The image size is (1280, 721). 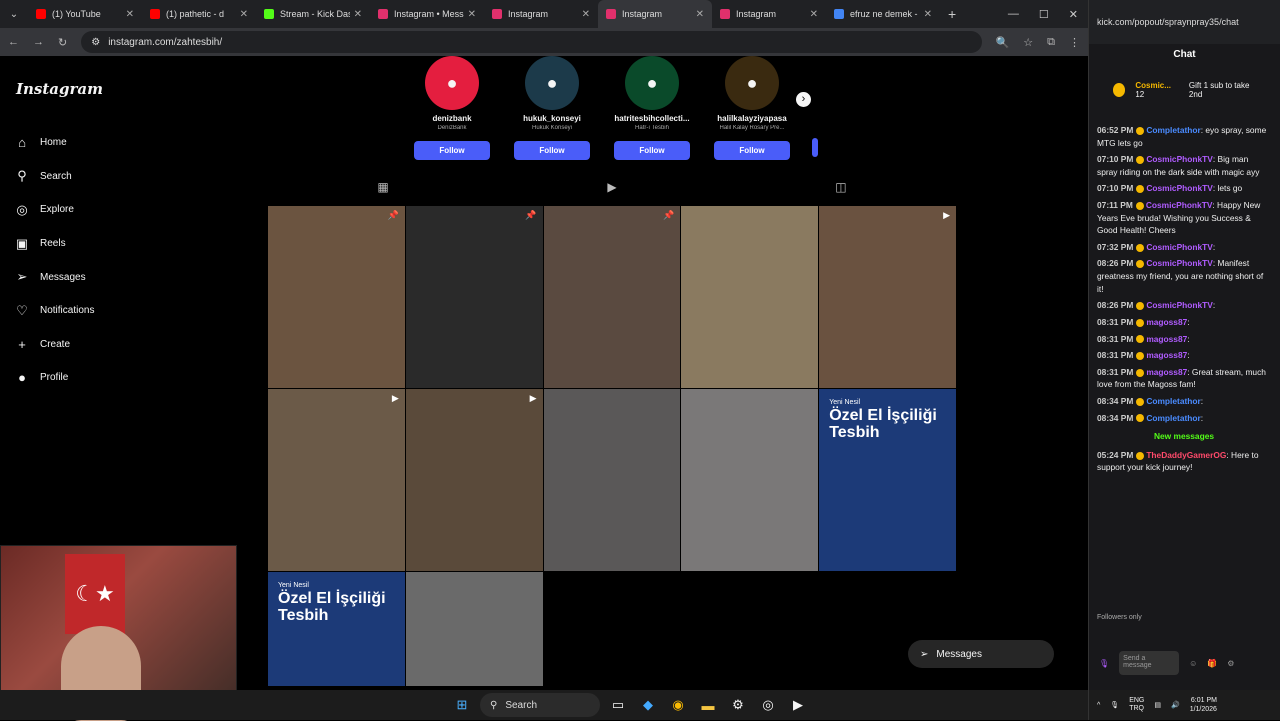 What do you see at coordinates (59, 89) in the screenshot?
I see `instagram-logo: Instagram` at bounding box center [59, 89].